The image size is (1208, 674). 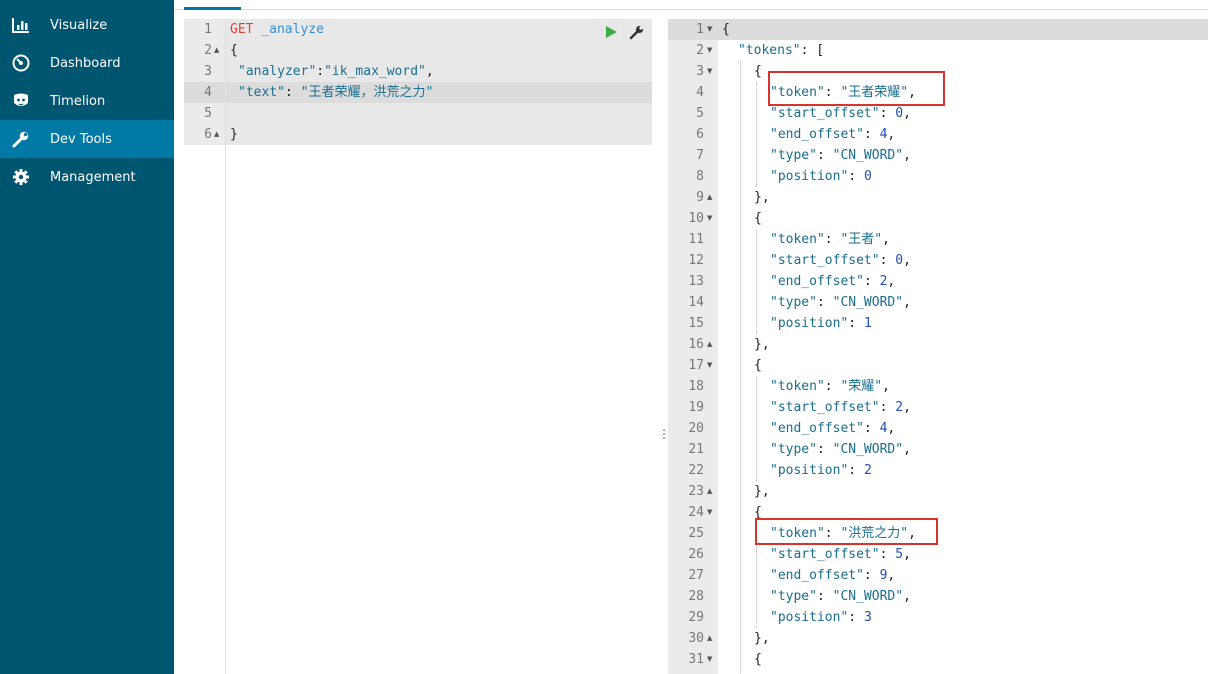 I want to click on response-line: "end_offset": 4,, so click(x=833, y=428).